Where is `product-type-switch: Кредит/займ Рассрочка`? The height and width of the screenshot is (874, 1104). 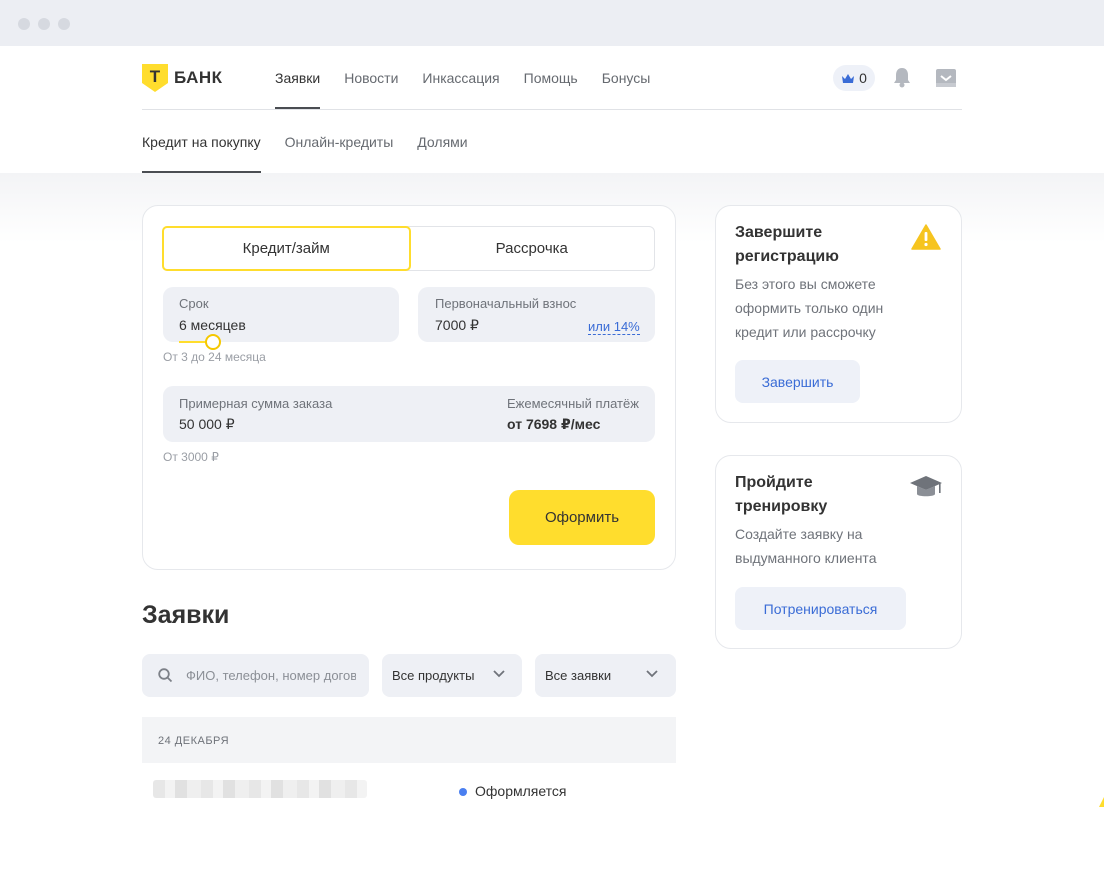
product-type-switch: Кредит/займ Рассрочка is located at coordinates (408, 248).